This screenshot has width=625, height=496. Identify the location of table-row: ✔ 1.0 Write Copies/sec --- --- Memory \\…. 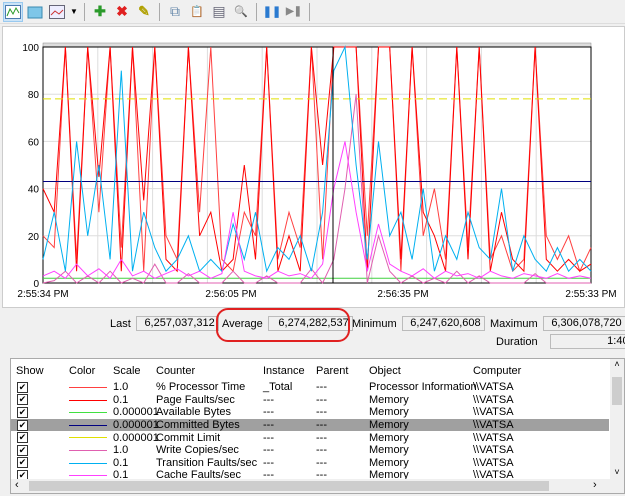
(310, 450).